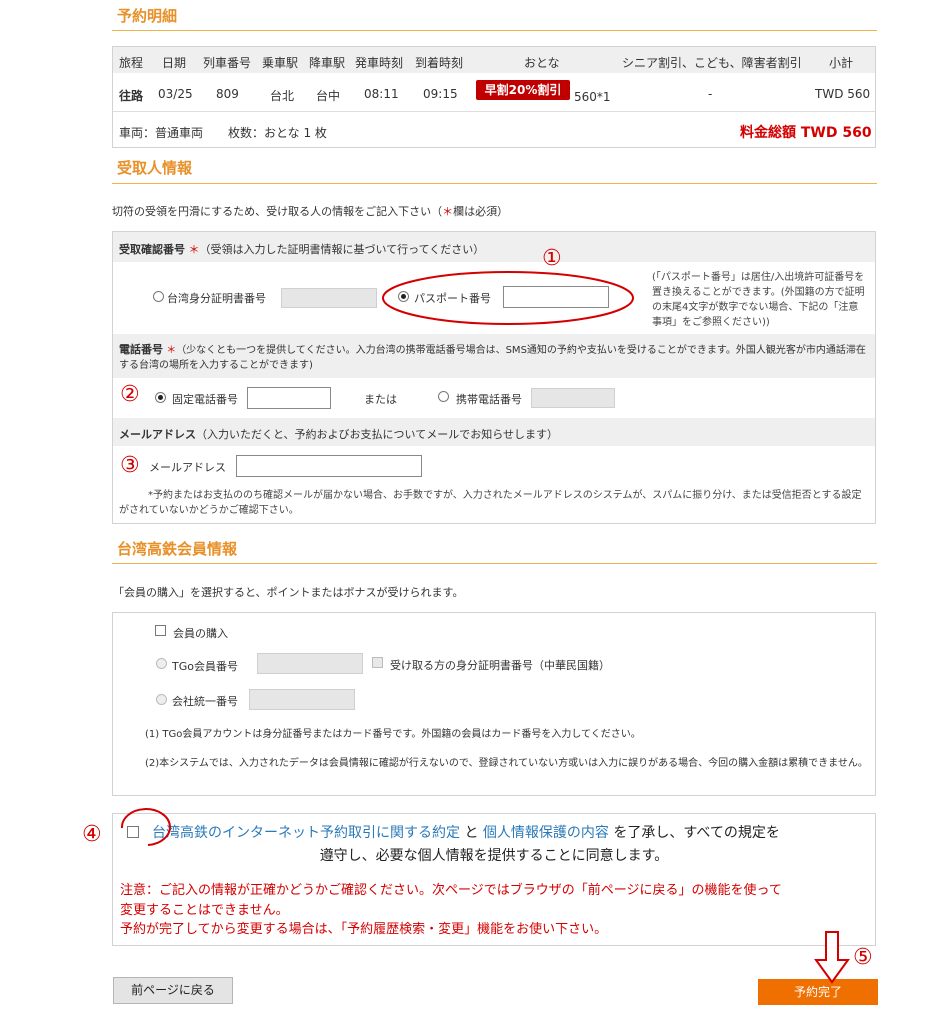  Describe the element at coordinates (130, 394) in the screenshot. I see `annotation-number-2: ②` at that location.